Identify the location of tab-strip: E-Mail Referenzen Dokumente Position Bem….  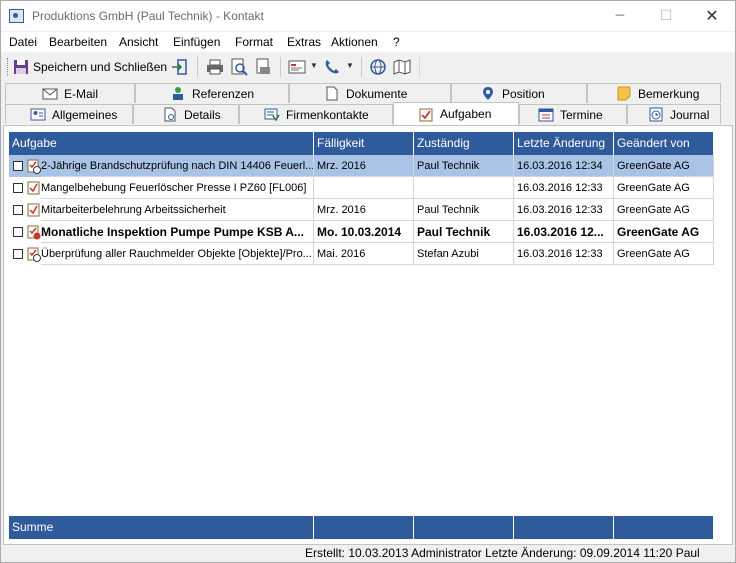
(368, 104).